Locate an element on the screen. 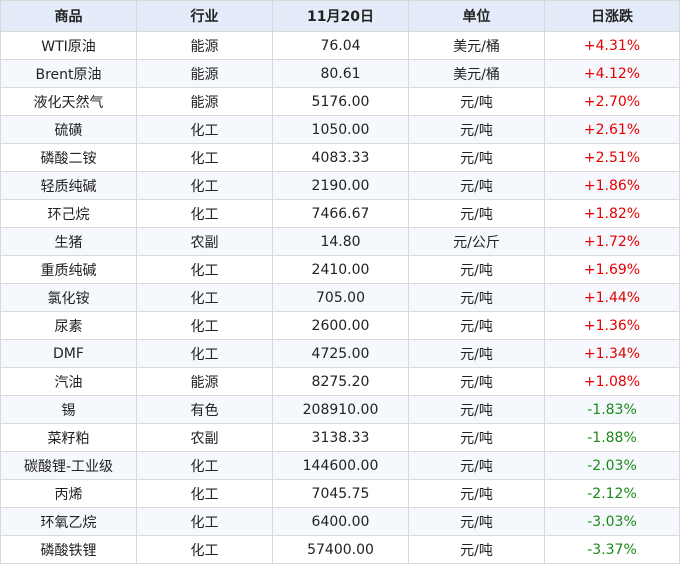  cell-commodity: DMF is located at coordinates (68, 353).